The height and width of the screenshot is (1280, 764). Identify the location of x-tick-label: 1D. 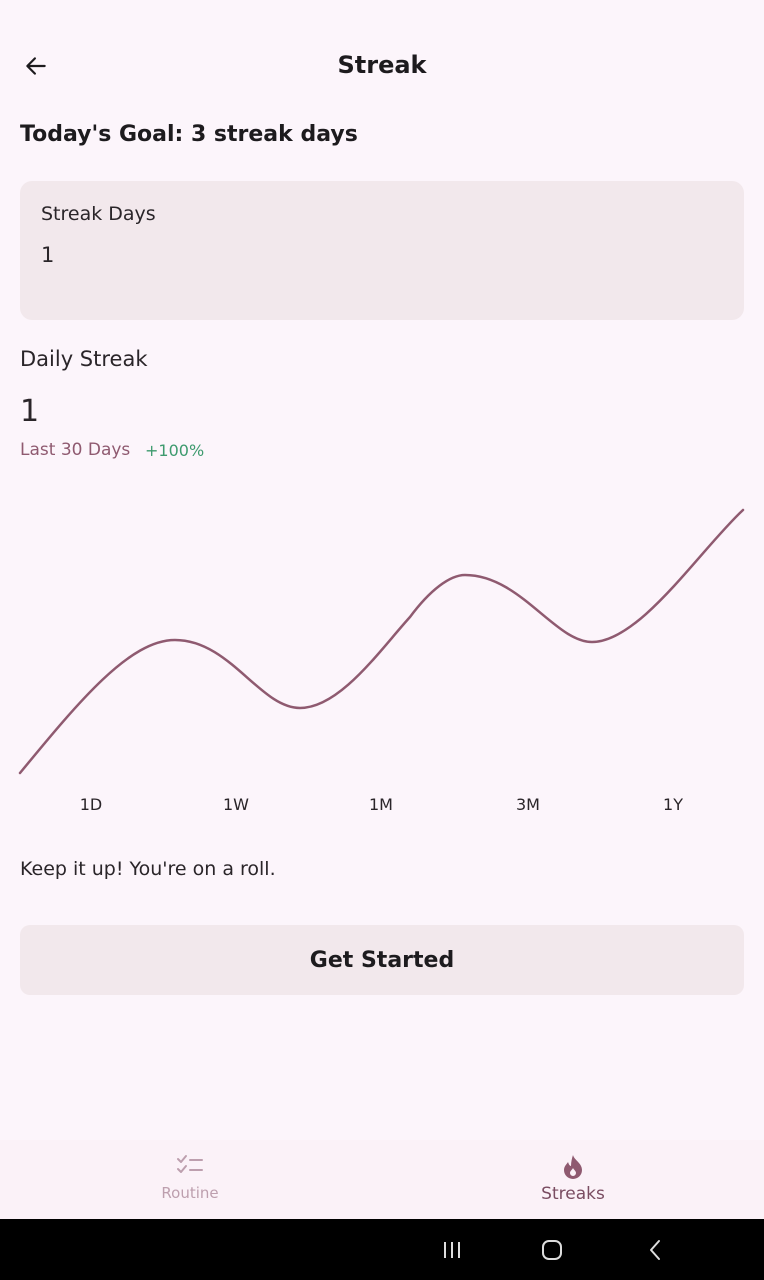
(91, 804).